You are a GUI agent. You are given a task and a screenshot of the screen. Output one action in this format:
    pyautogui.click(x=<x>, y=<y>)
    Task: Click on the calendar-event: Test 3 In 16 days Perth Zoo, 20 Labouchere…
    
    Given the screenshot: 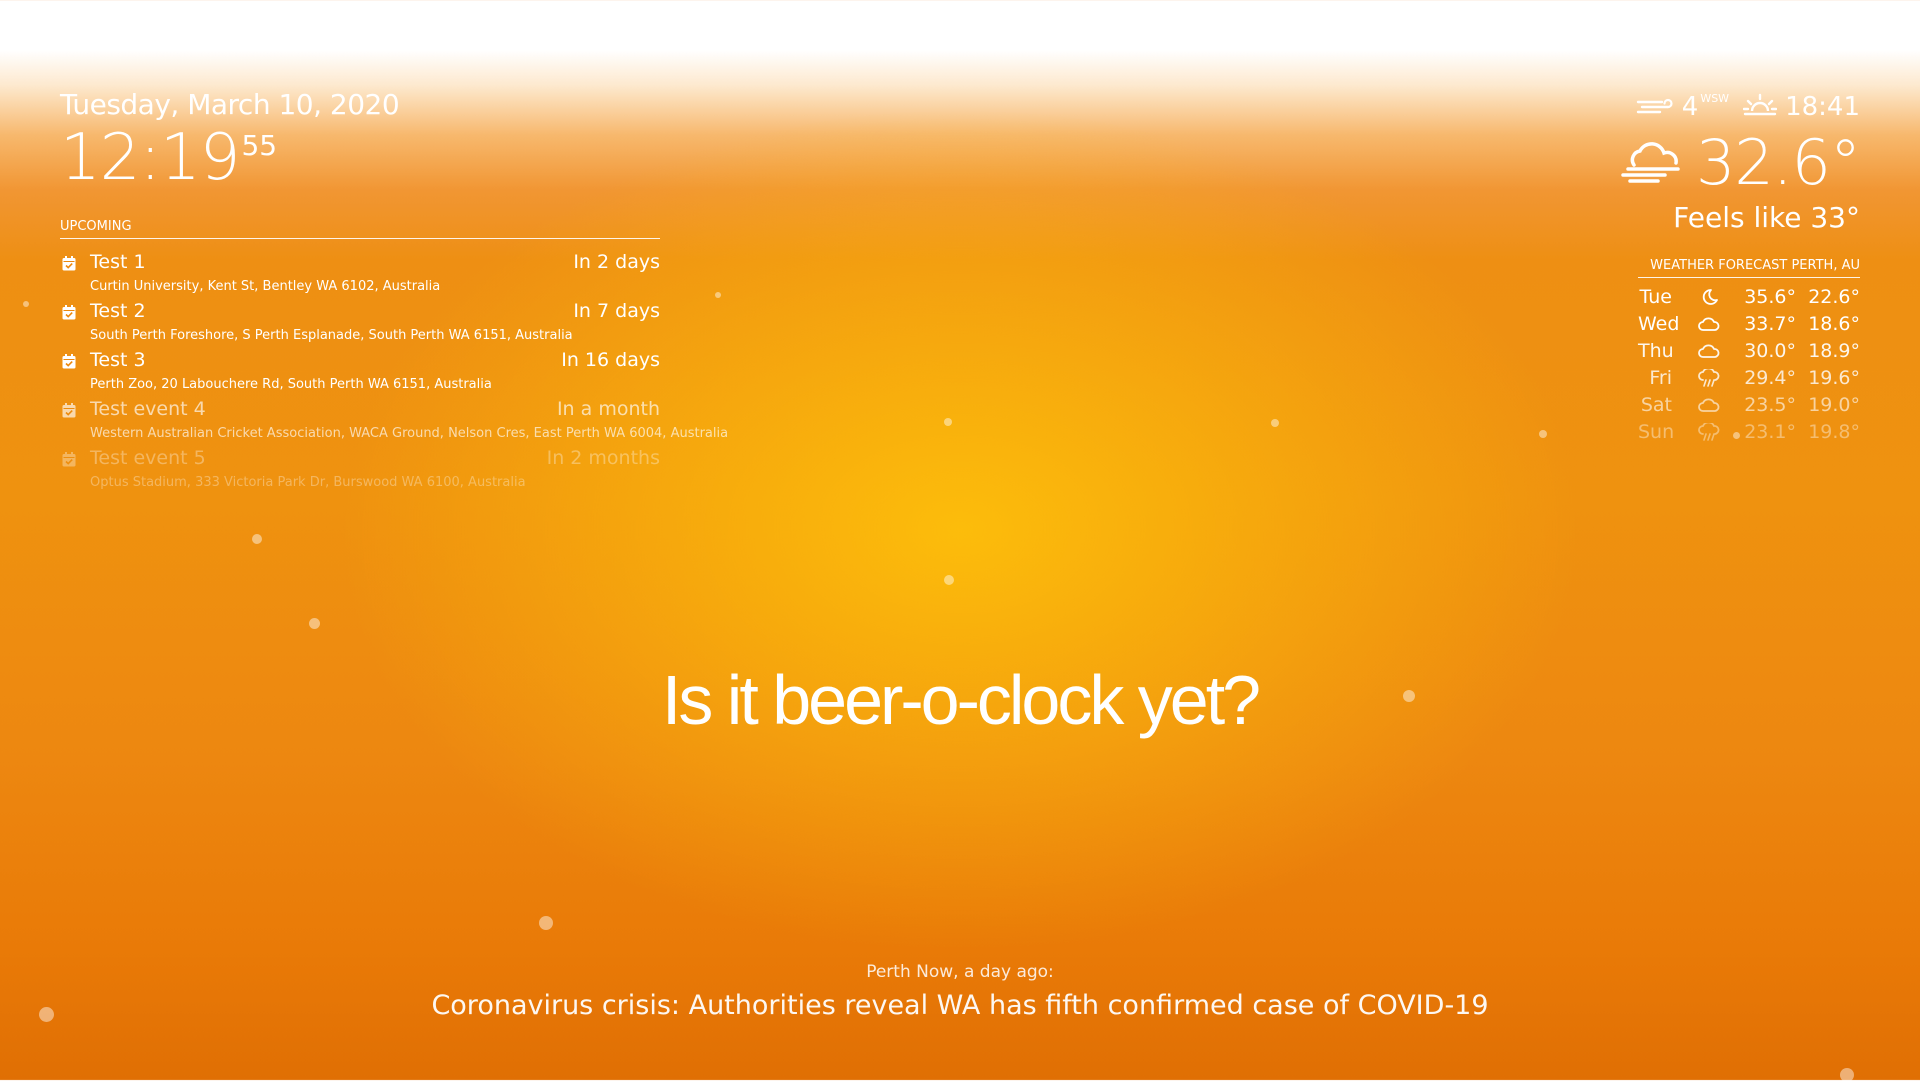 What is the action you would take?
    pyautogui.click(x=360, y=371)
    